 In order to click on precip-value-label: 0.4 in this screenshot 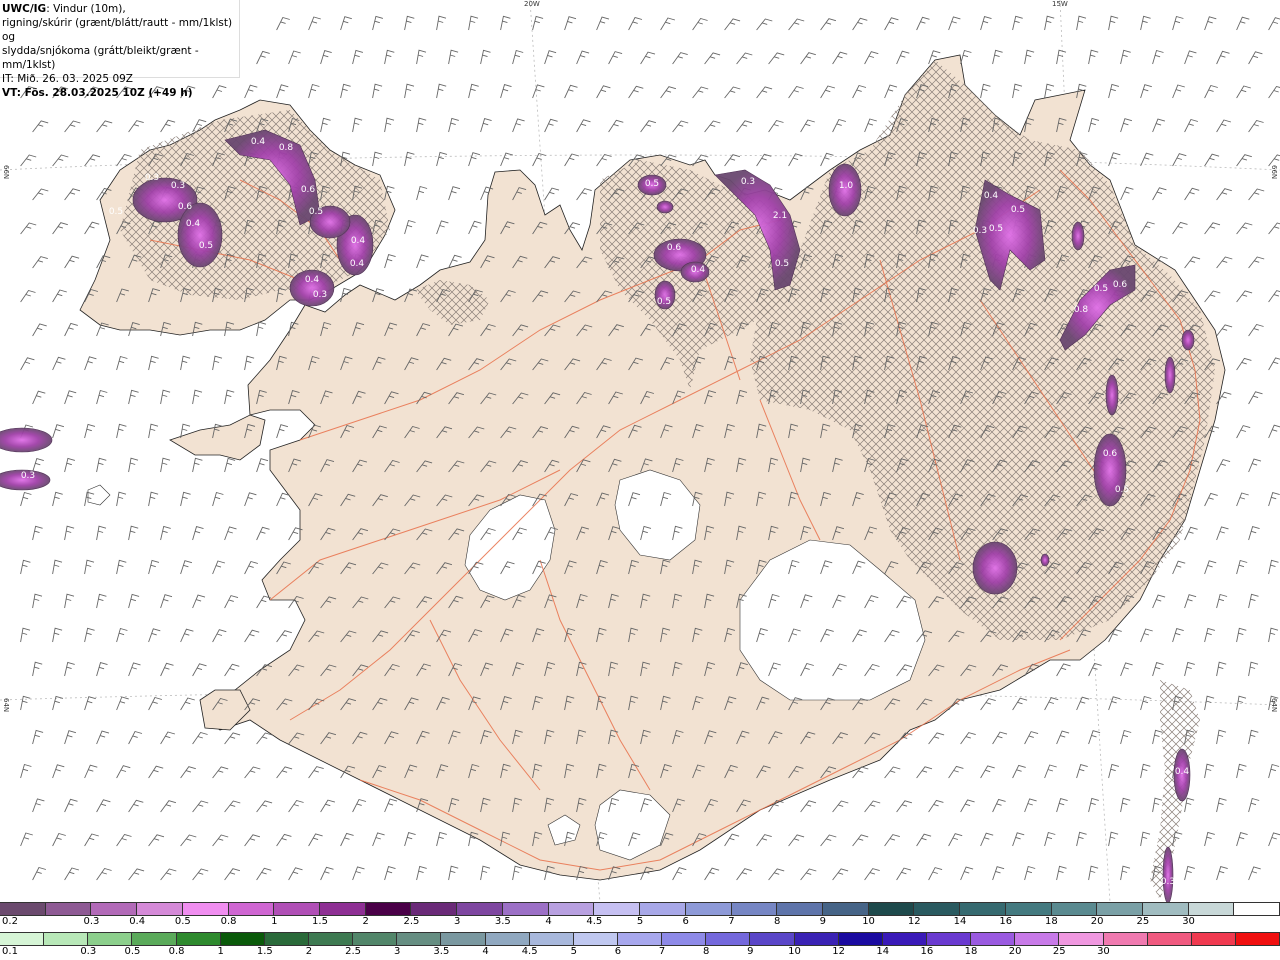, I will do `click(357, 264)`.